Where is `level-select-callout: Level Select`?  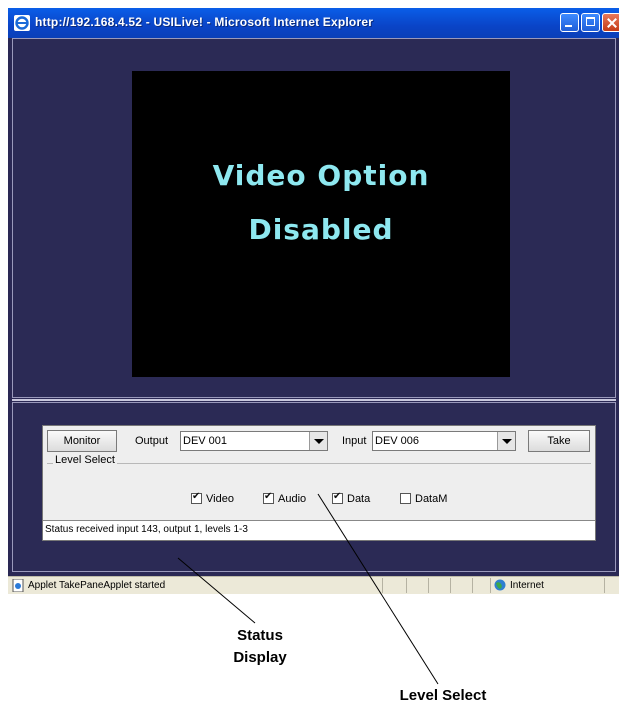 level-select-callout: Level Select is located at coordinates (443, 695).